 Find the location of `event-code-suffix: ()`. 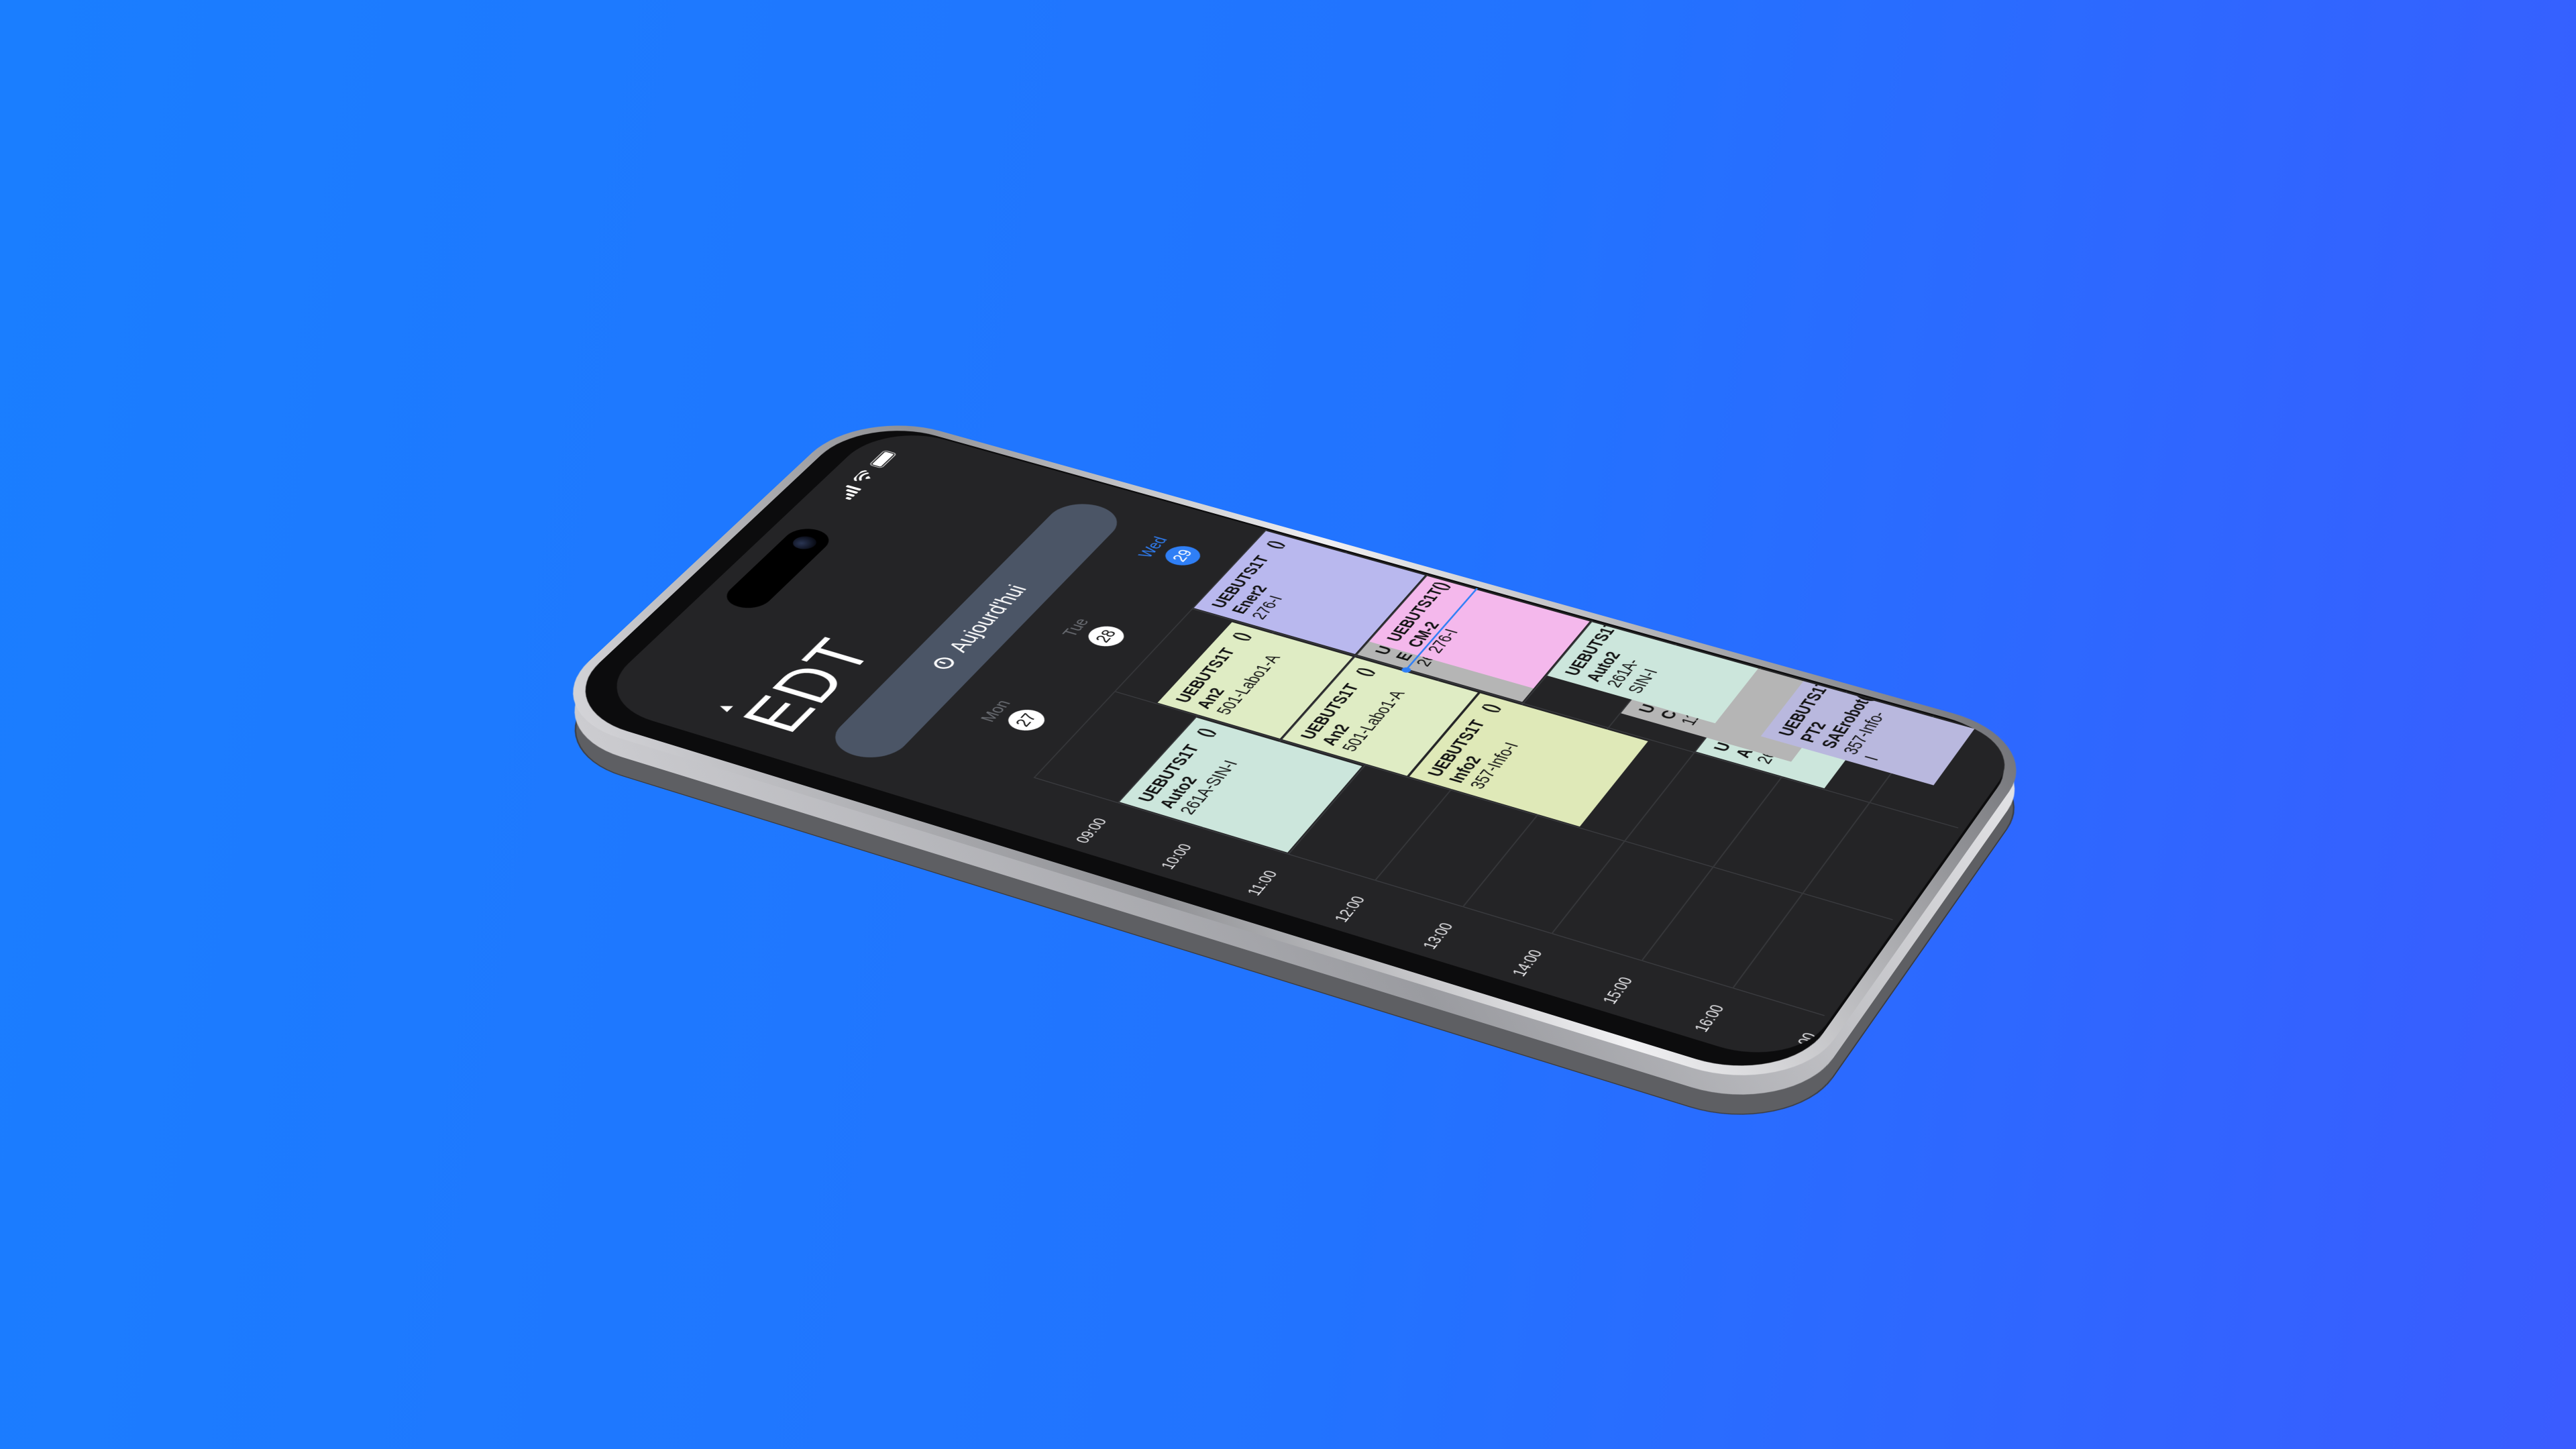

event-code-suffix: () is located at coordinates (1206, 732).